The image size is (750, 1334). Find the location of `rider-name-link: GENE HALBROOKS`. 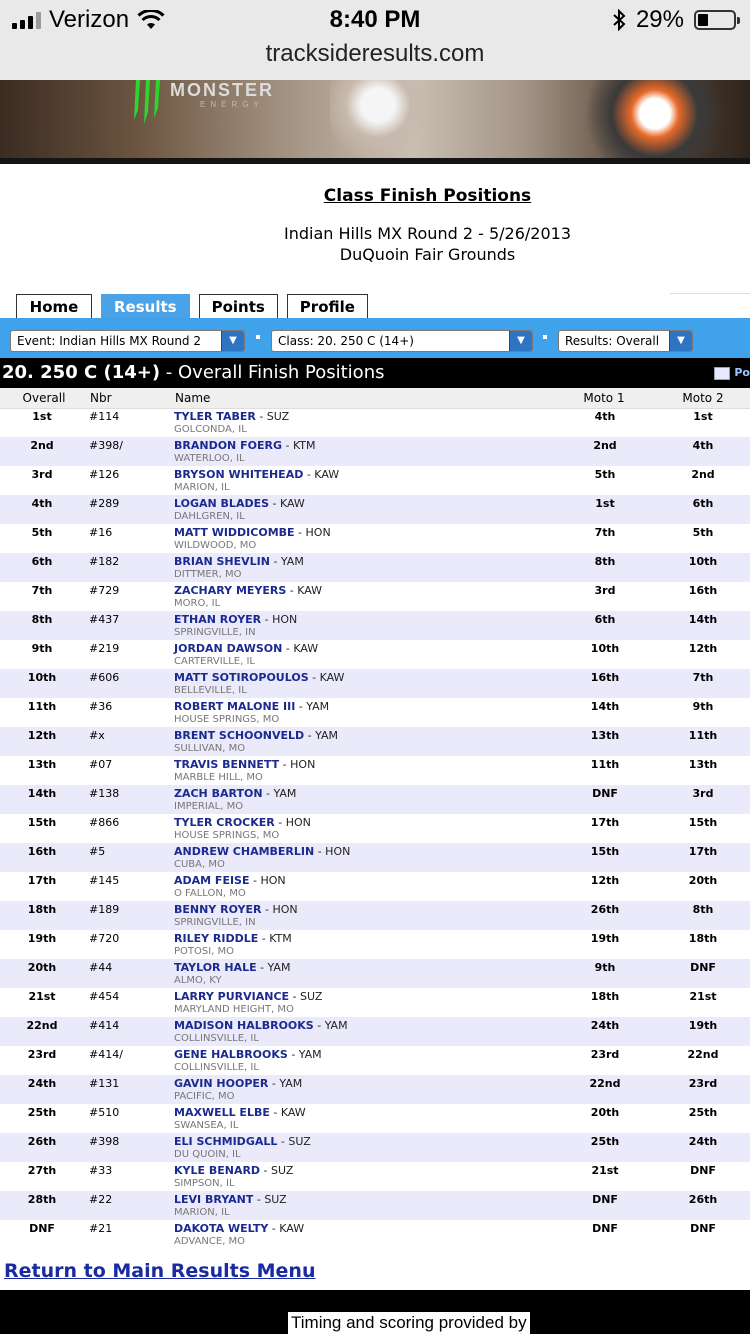

rider-name-link: GENE HALBROOKS is located at coordinates (231, 1054).